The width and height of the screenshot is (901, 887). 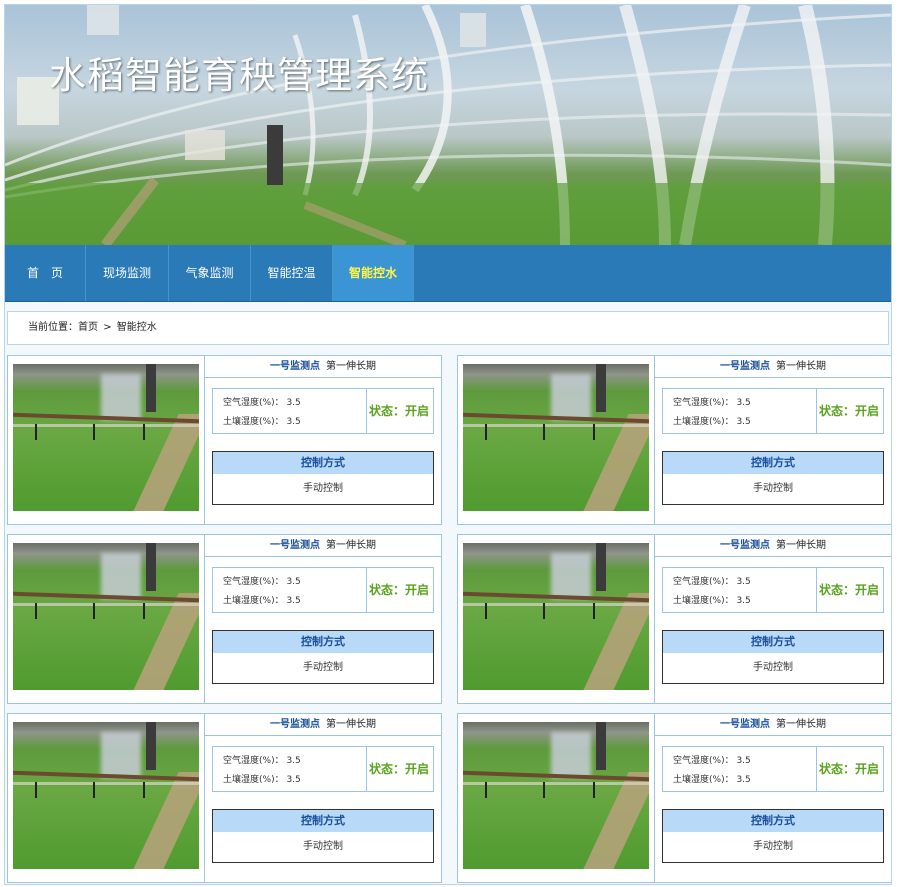 I want to click on app-title: 水稻智能育秧管理系统, so click(x=239, y=75).